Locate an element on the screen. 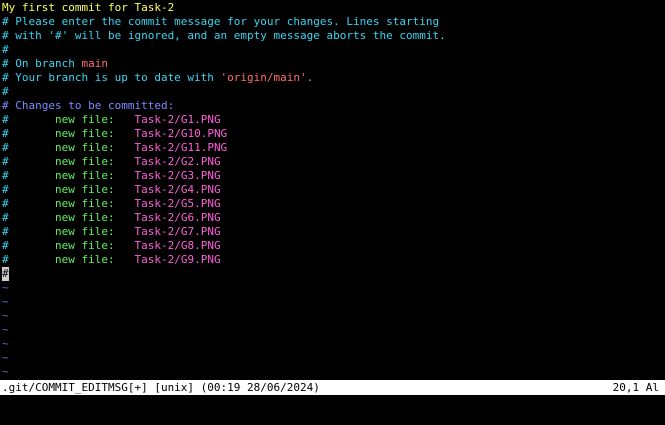 The width and height of the screenshot is (665, 425). staged-file-line: # new file: Task-2/G4.PNG is located at coordinates (332, 190).